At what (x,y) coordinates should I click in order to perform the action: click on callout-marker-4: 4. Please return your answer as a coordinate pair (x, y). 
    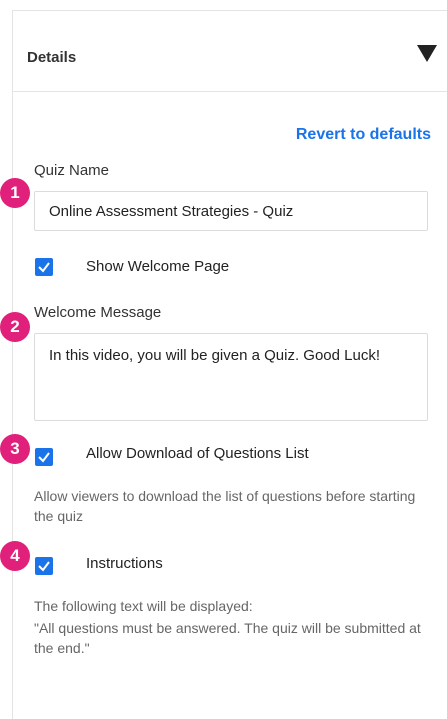
    Looking at the image, I should click on (15, 556).